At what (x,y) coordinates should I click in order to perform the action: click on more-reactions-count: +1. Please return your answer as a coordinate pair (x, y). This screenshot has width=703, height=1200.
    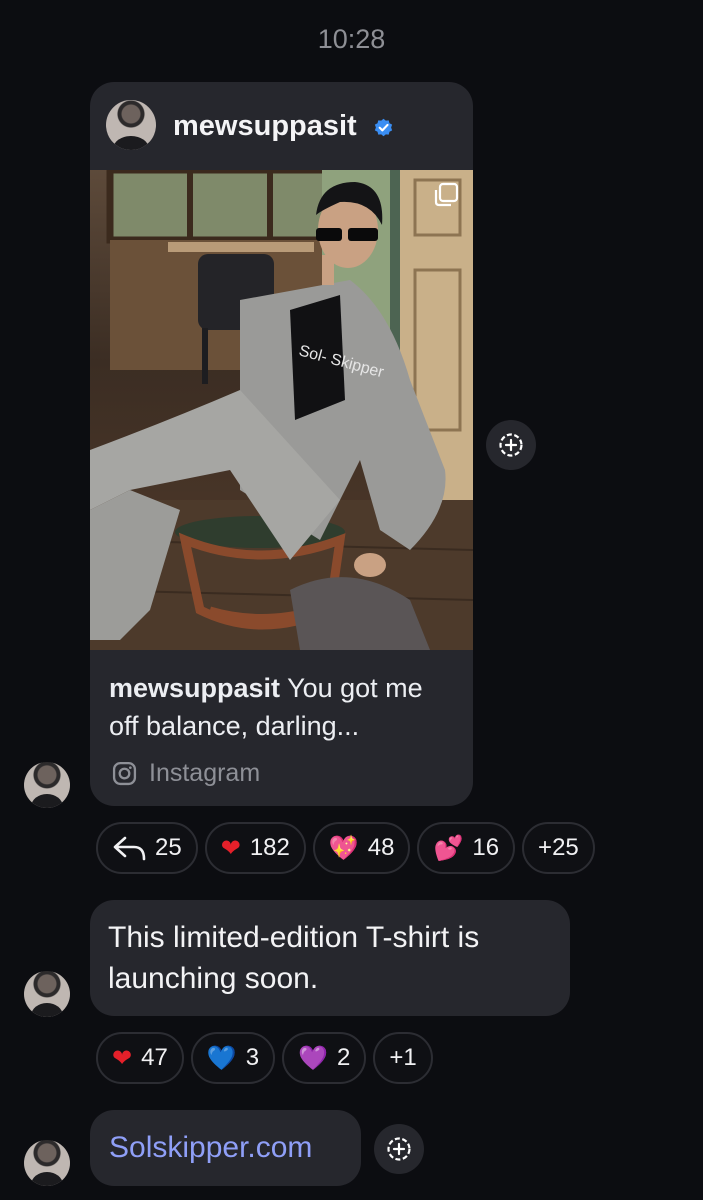
    Looking at the image, I should click on (403, 1057).